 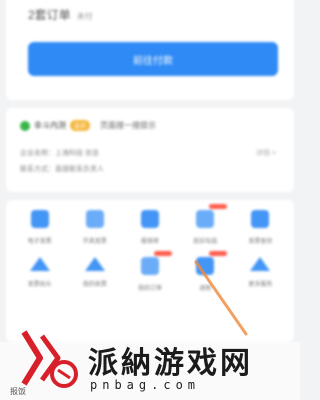 What do you see at coordinates (18, 391) in the screenshot?
I see `watermark-side-text: 报饭` at bounding box center [18, 391].